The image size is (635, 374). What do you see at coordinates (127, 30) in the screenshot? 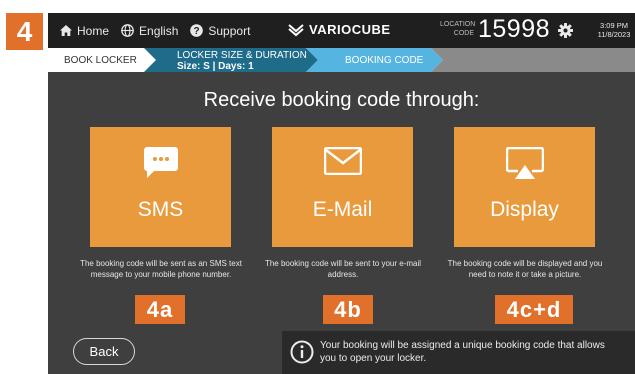
I see `globe-icon` at bounding box center [127, 30].